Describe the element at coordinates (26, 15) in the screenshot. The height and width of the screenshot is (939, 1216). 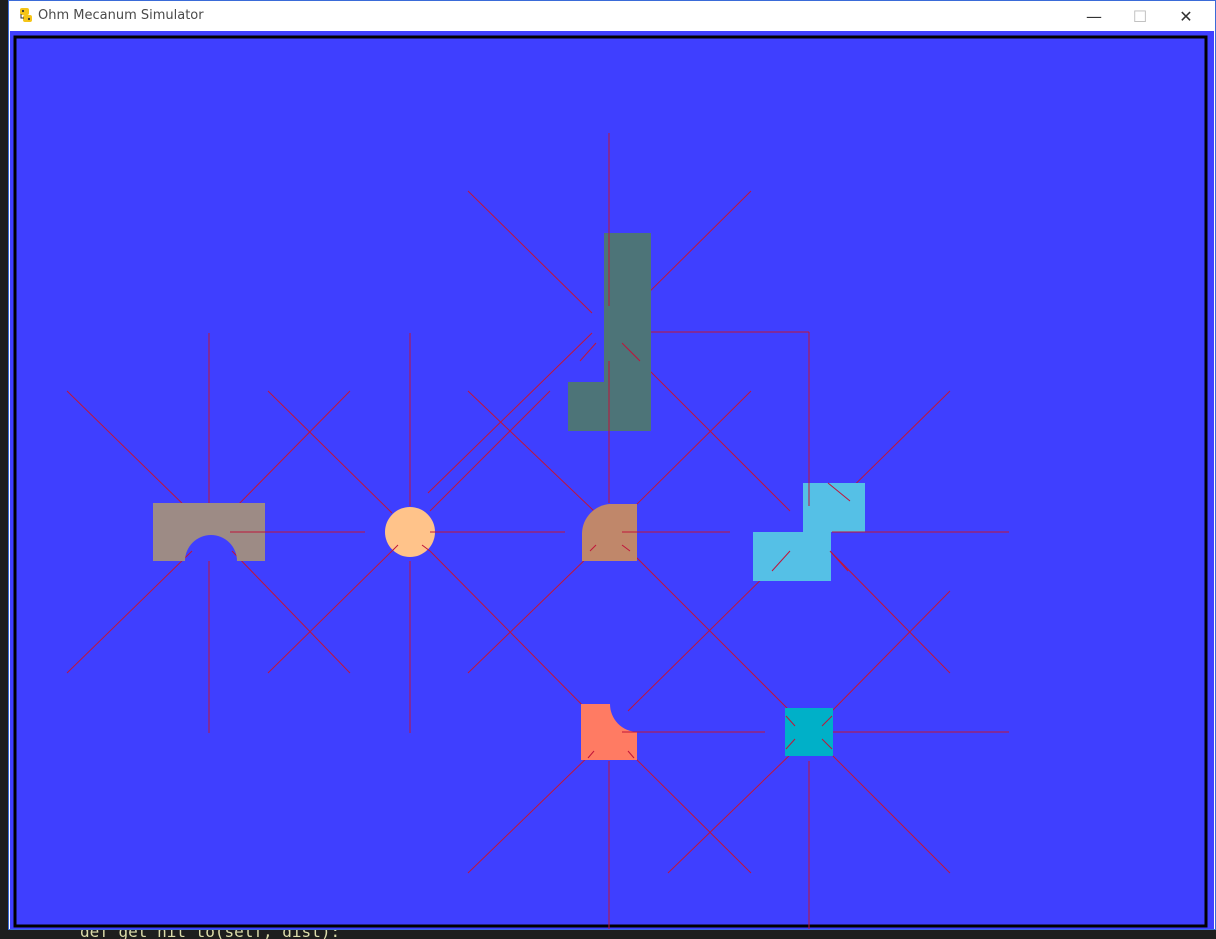
I see `python-snake-icon` at that location.